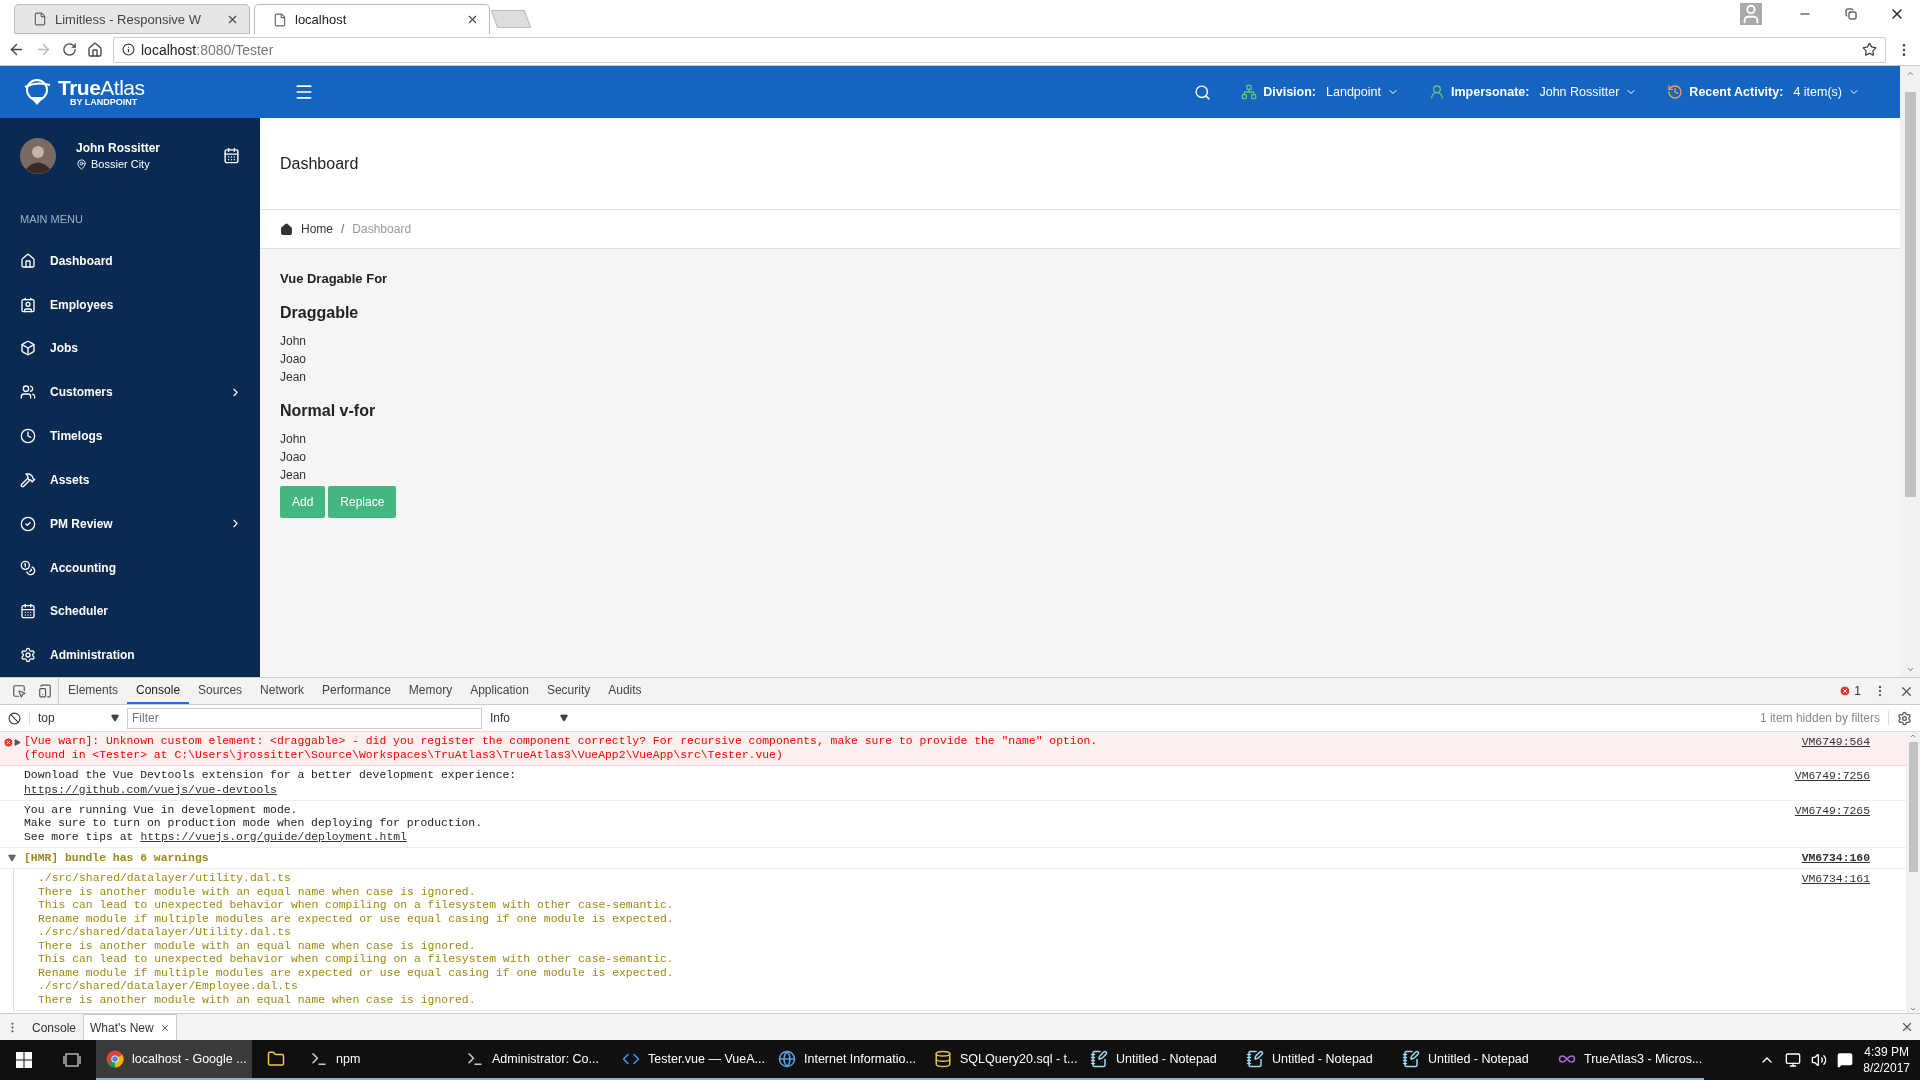  What do you see at coordinates (130, 1027) in the screenshot?
I see `drawer-tab: What's New` at bounding box center [130, 1027].